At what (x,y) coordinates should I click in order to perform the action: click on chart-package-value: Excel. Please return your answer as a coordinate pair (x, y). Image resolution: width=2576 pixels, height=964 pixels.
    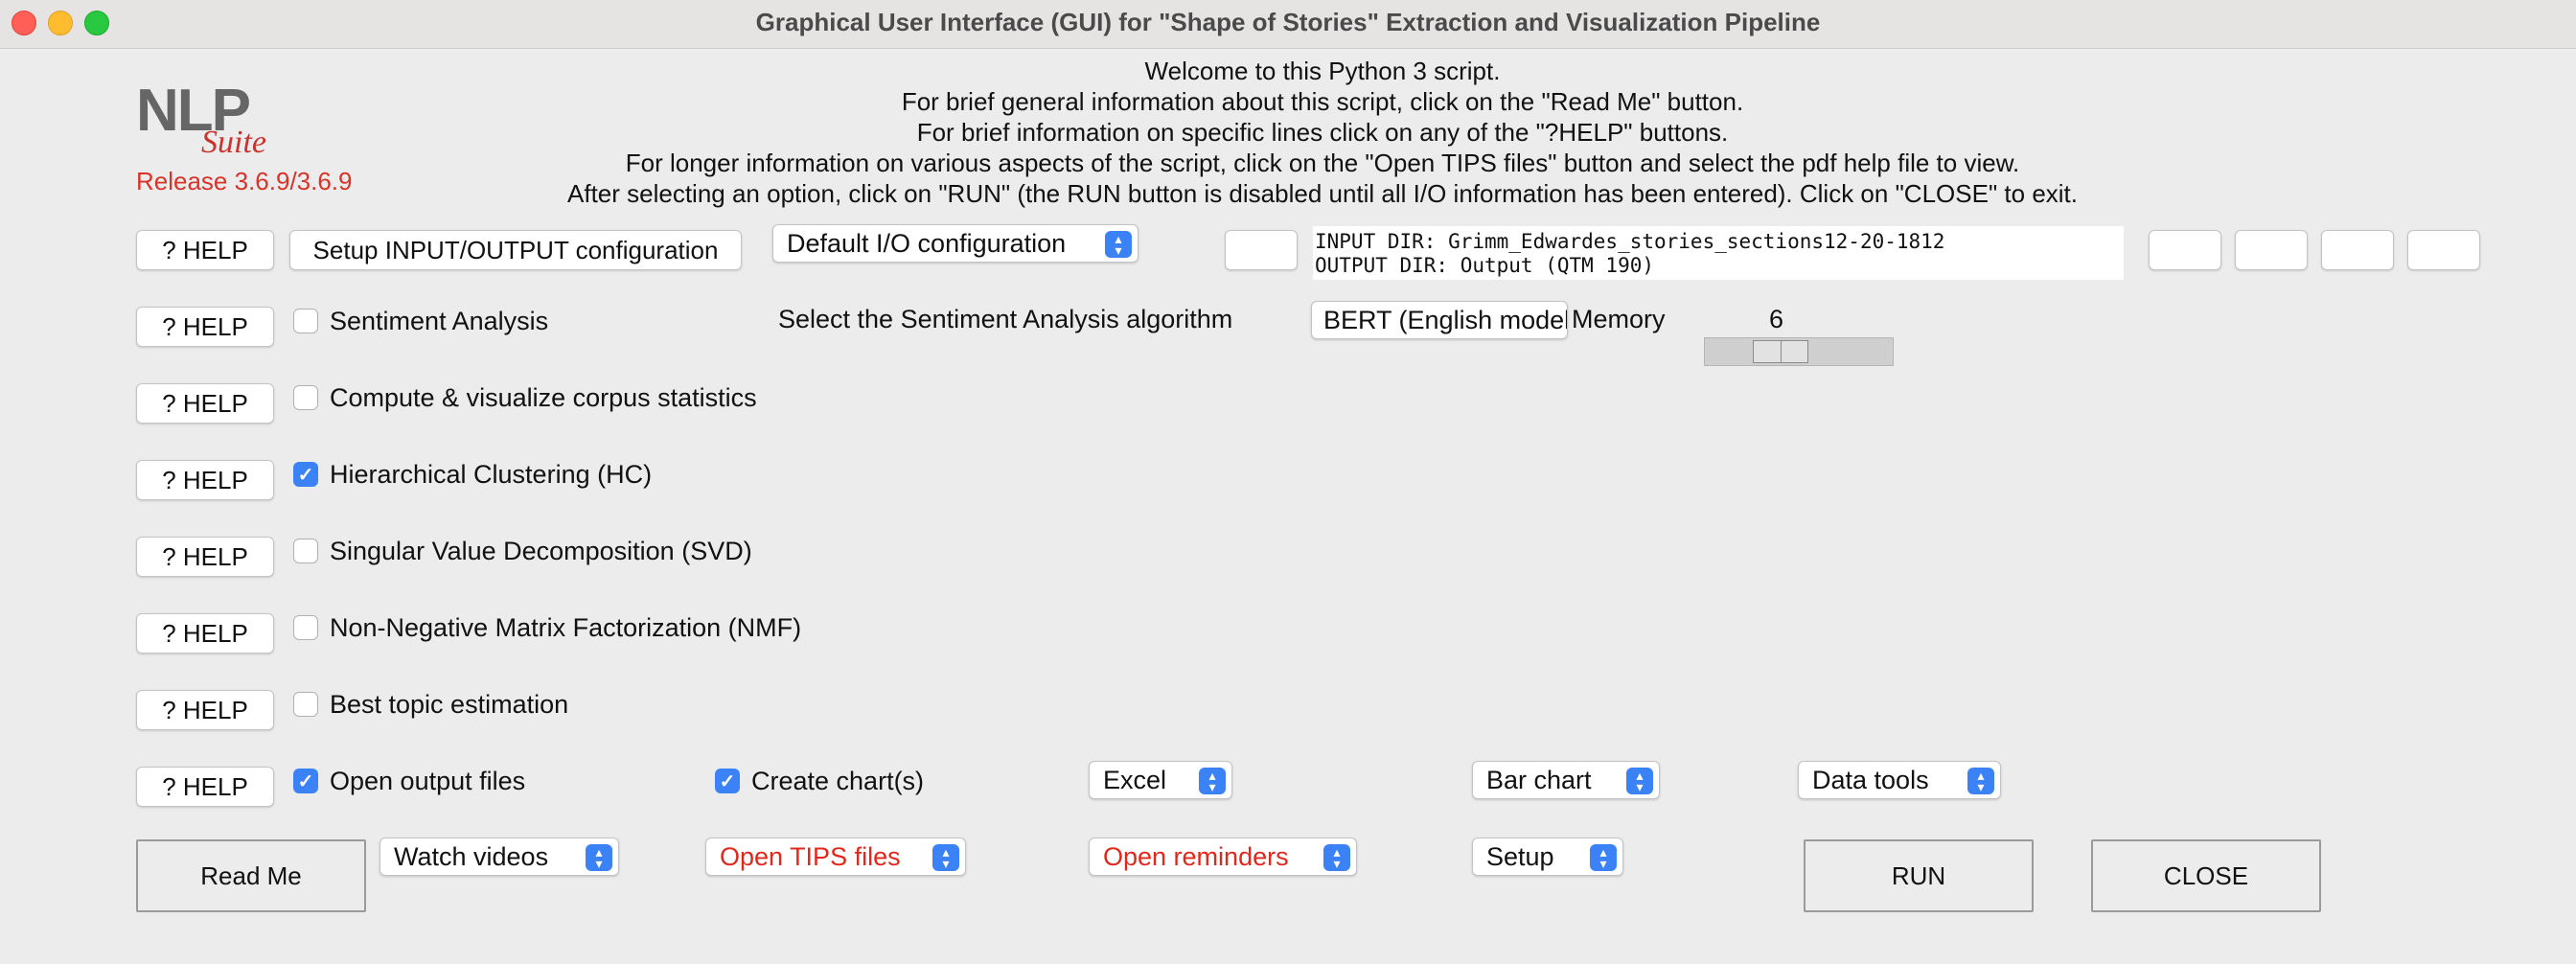
    Looking at the image, I should click on (1135, 779).